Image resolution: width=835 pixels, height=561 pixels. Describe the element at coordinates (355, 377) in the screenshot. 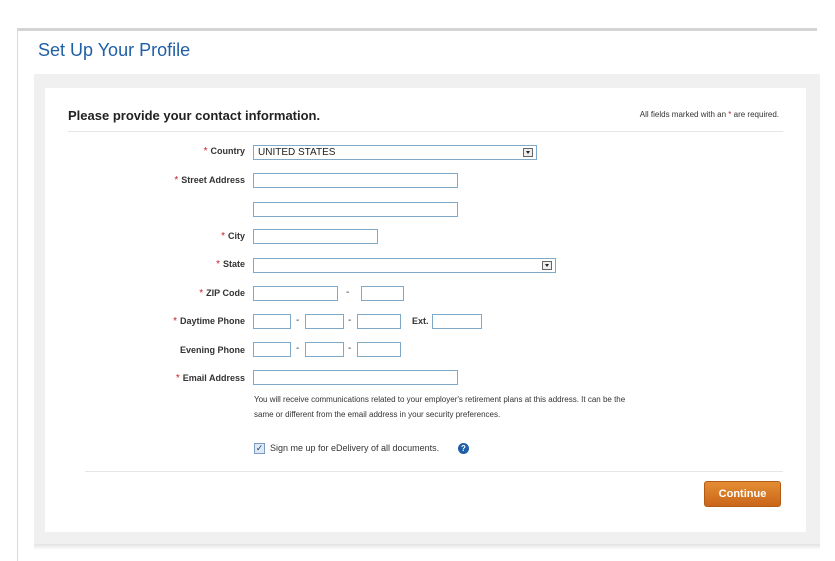

I see `email-address-input` at that location.